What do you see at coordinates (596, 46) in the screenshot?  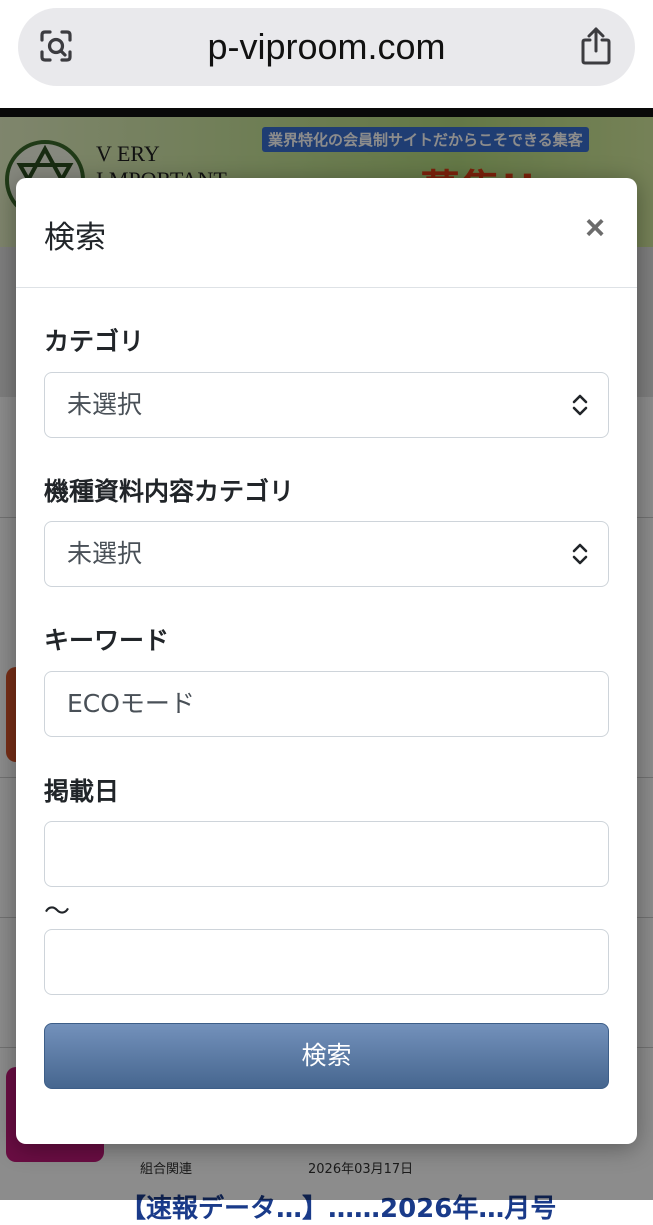 I see `share-icon` at bounding box center [596, 46].